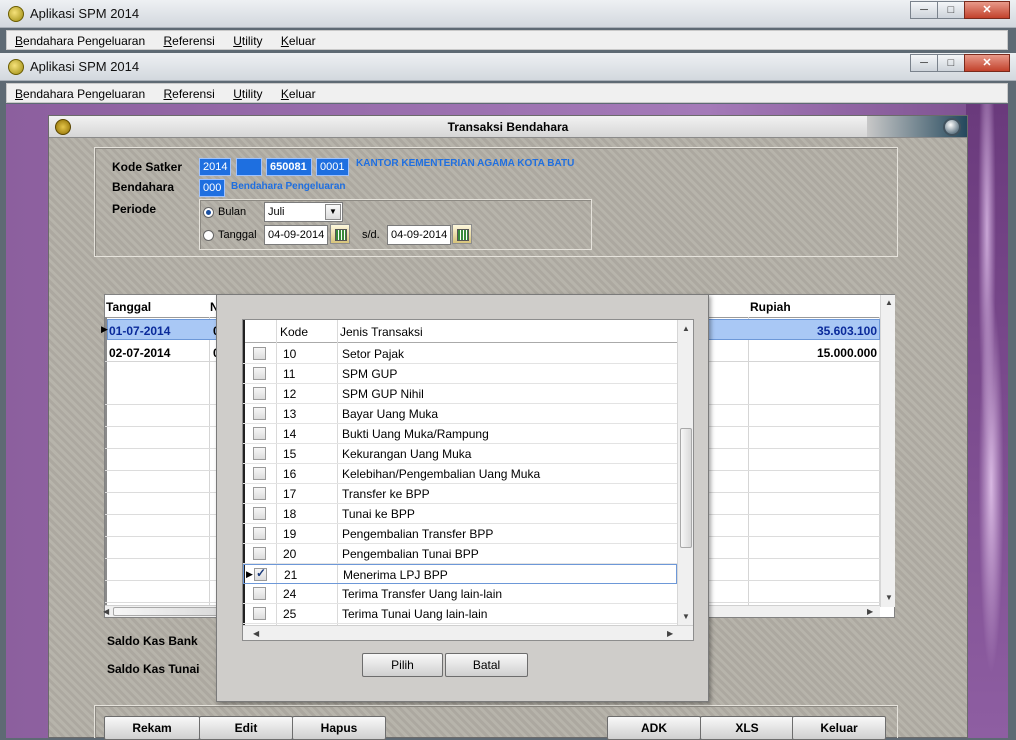  I want to click on col-rupiah-header: Rupiah, so click(770, 306).